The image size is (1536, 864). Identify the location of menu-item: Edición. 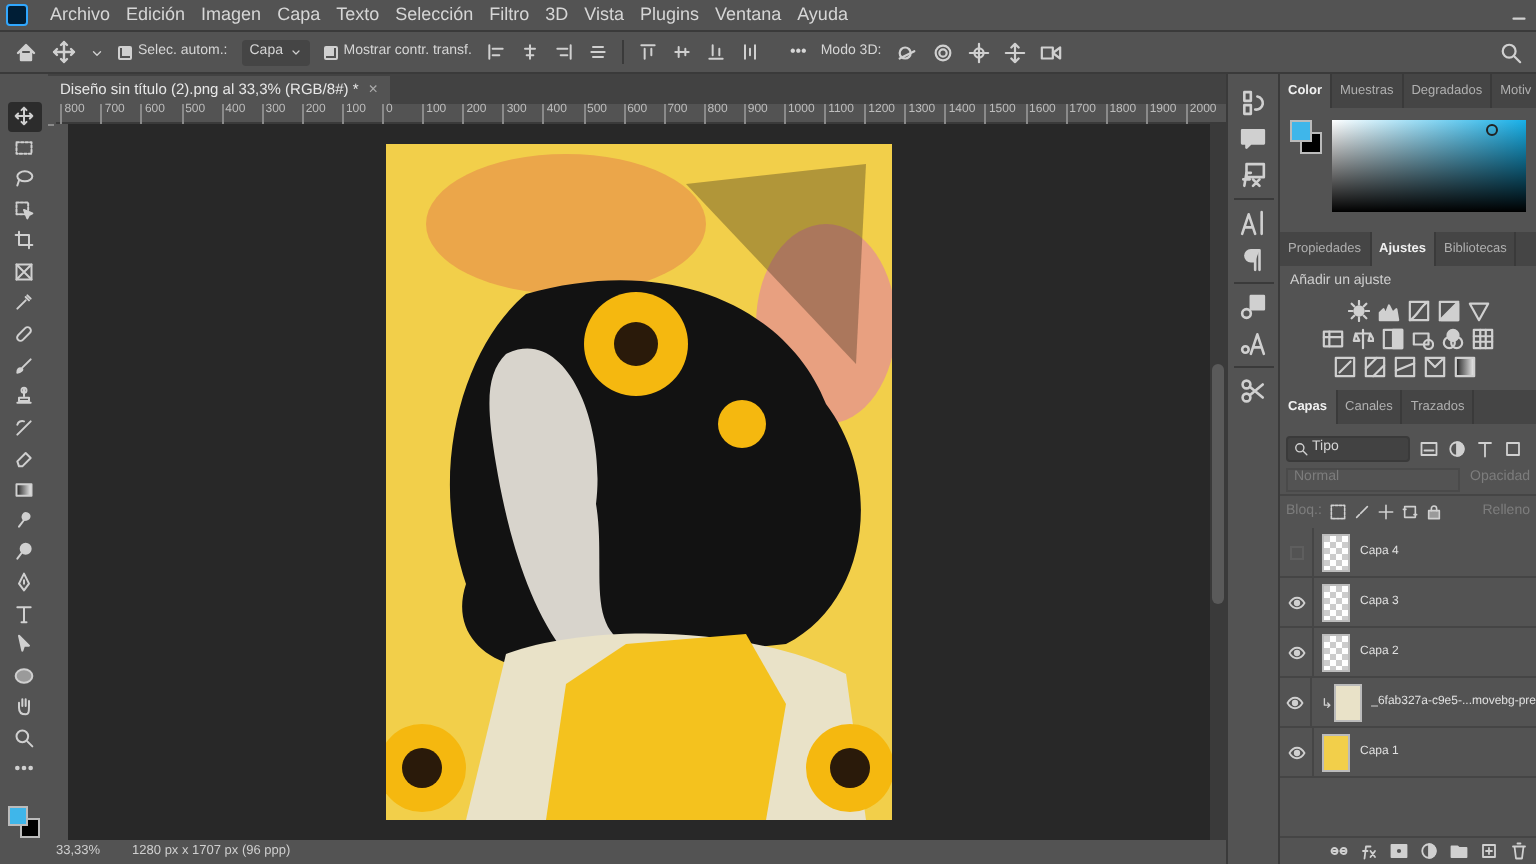
(156, 15).